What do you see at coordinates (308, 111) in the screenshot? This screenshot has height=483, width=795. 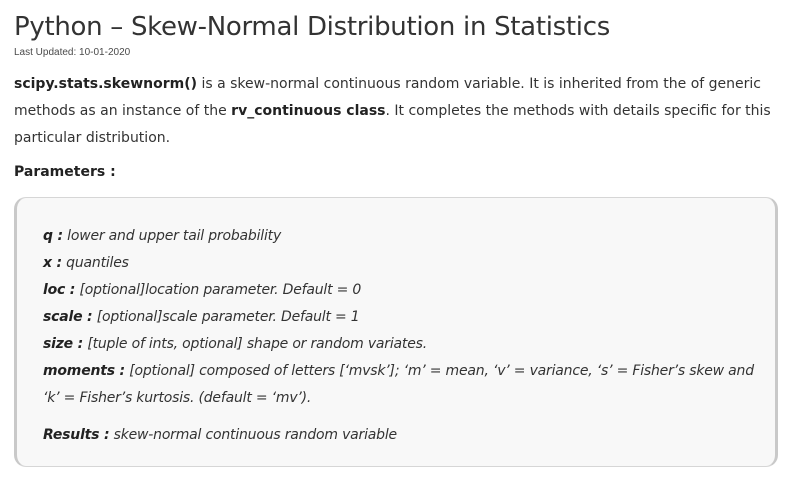 I see `intro-class-name: rv_continuous class` at bounding box center [308, 111].